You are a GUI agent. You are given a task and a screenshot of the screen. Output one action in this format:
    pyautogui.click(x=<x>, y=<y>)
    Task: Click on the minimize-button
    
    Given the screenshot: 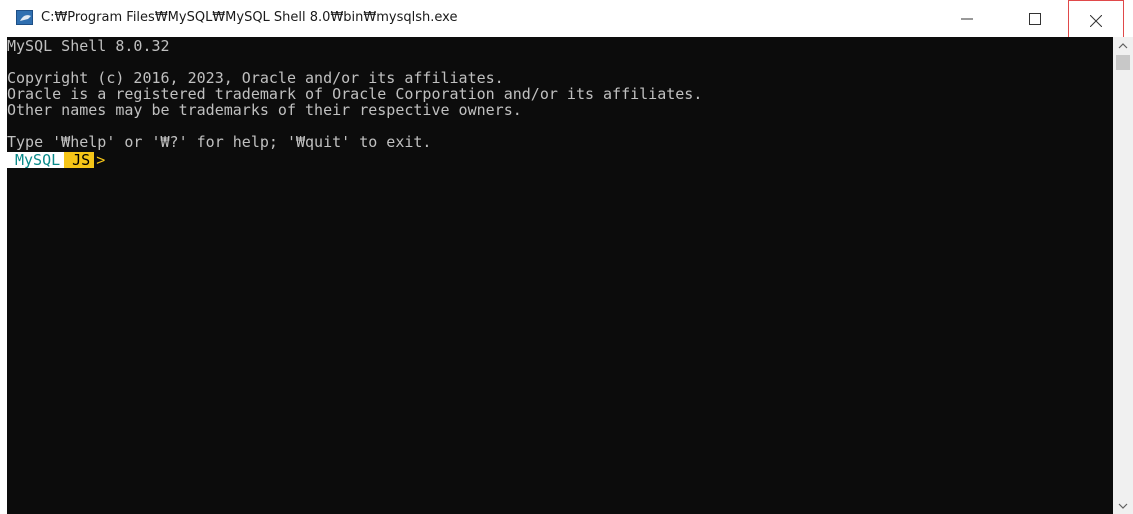 What is the action you would take?
    pyautogui.click(x=967, y=18)
    